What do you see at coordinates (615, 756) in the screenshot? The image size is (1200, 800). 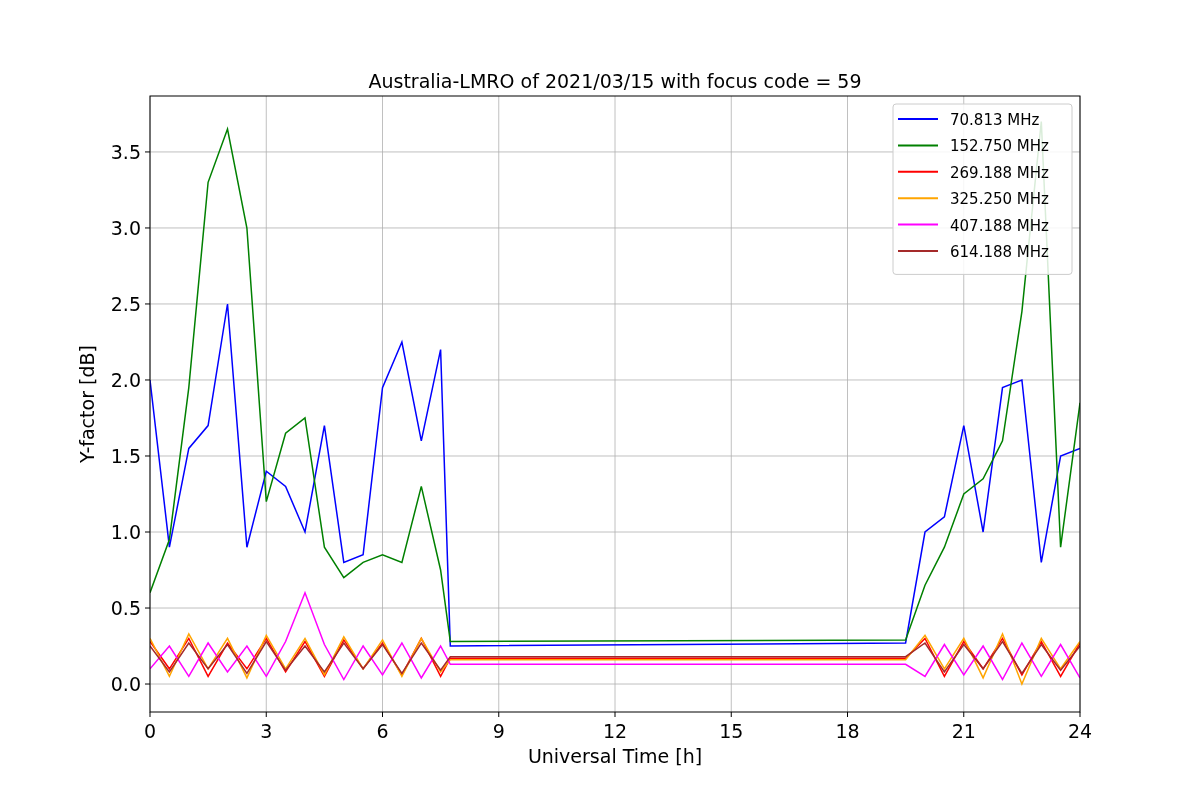 I see `x-axis-label: Universal Time [h]` at bounding box center [615, 756].